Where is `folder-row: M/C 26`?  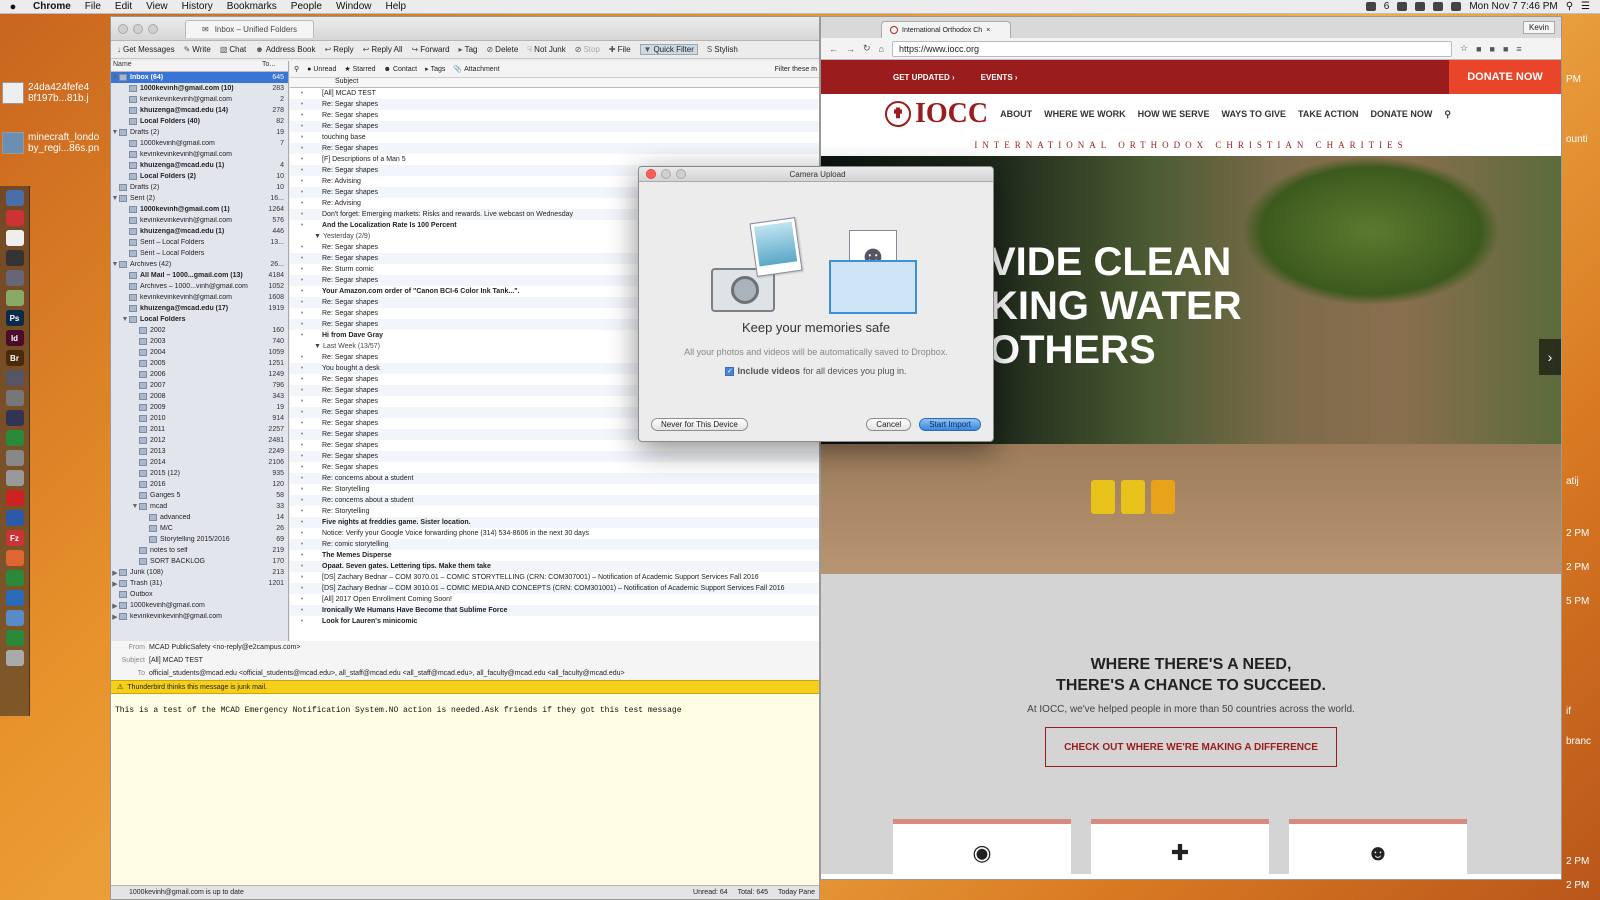 folder-row: M/C 26 is located at coordinates (199, 528).